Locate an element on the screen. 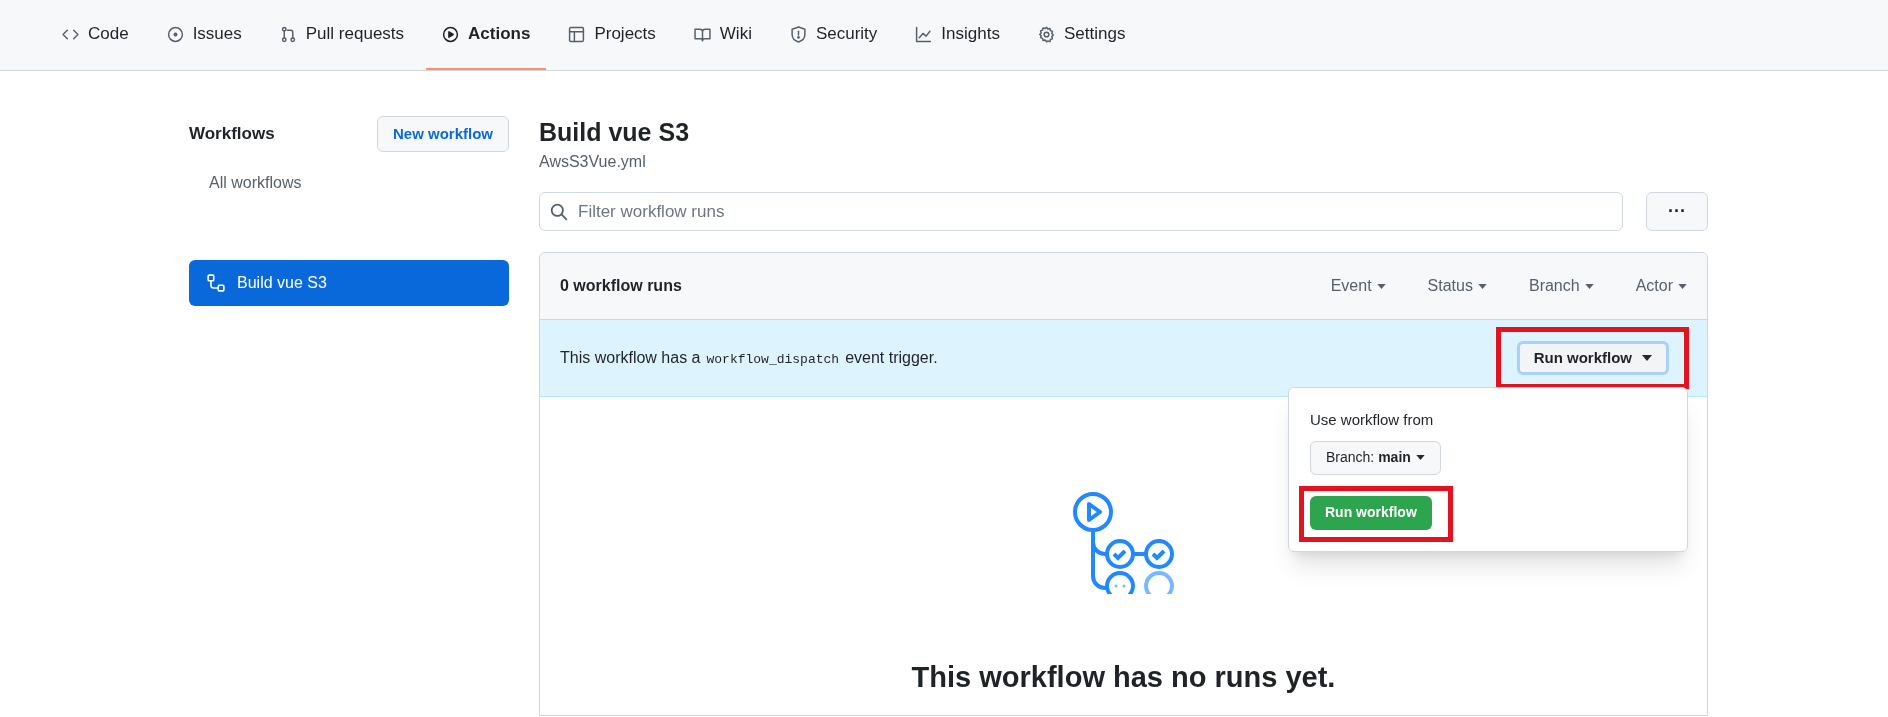  nav-tab: Issues is located at coordinates (204, 35).